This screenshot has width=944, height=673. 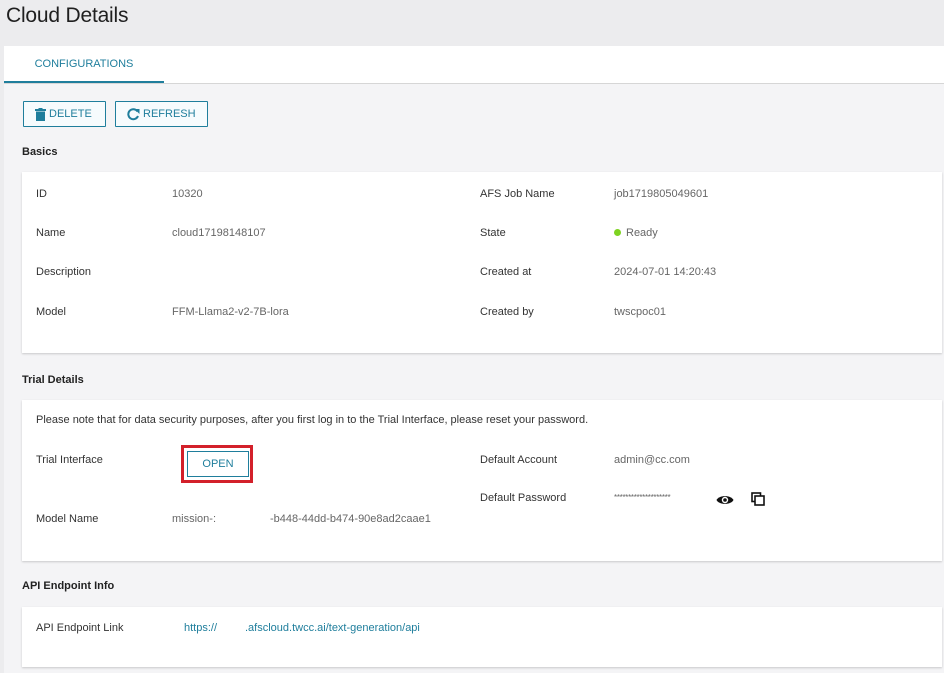 I want to click on description-label: Description, so click(x=64, y=272).